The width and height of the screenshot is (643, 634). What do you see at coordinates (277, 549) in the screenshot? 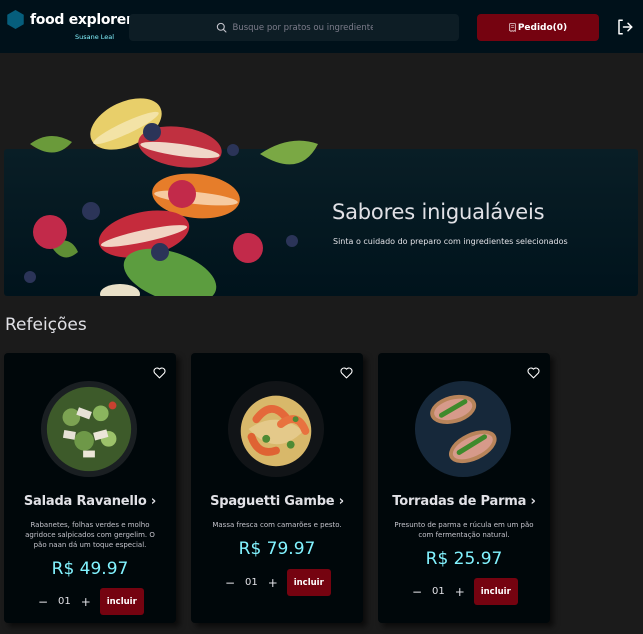
I see `dish-price: R$ 79.97` at bounding box center [277, 549].